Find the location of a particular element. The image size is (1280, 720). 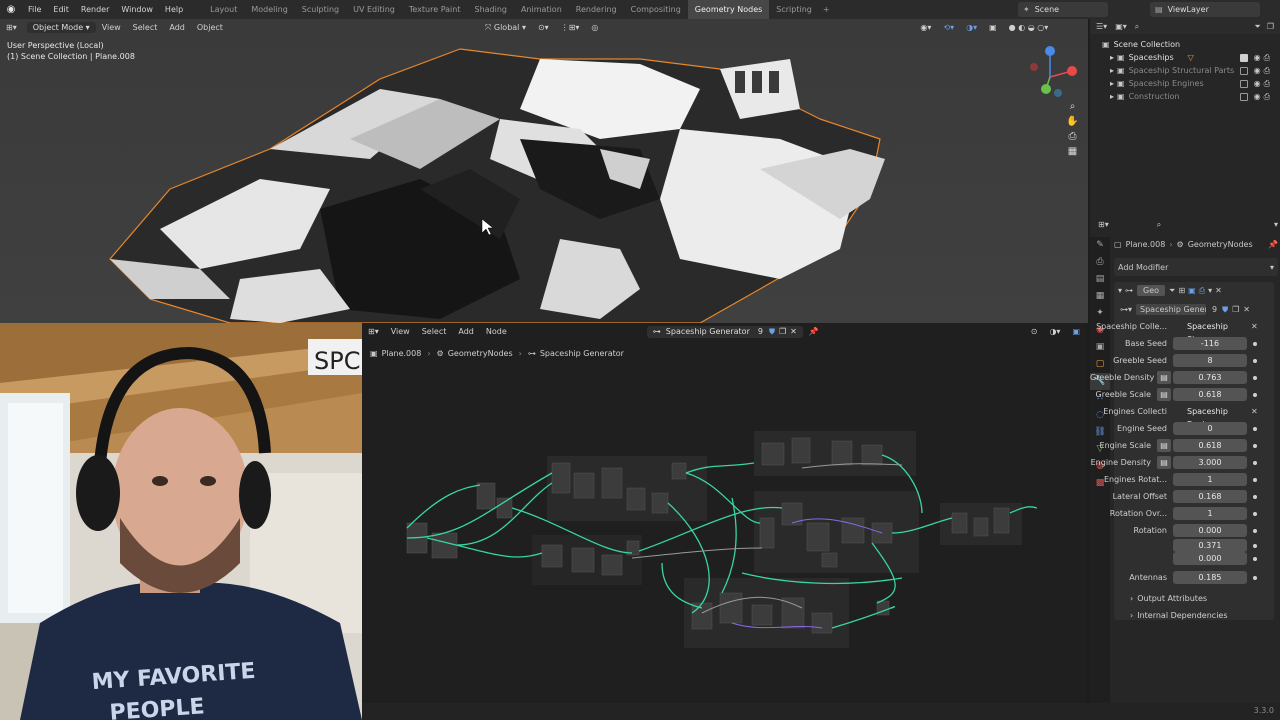

greeble-scale-field: 0.618 is located at coordinates (1210, 394).